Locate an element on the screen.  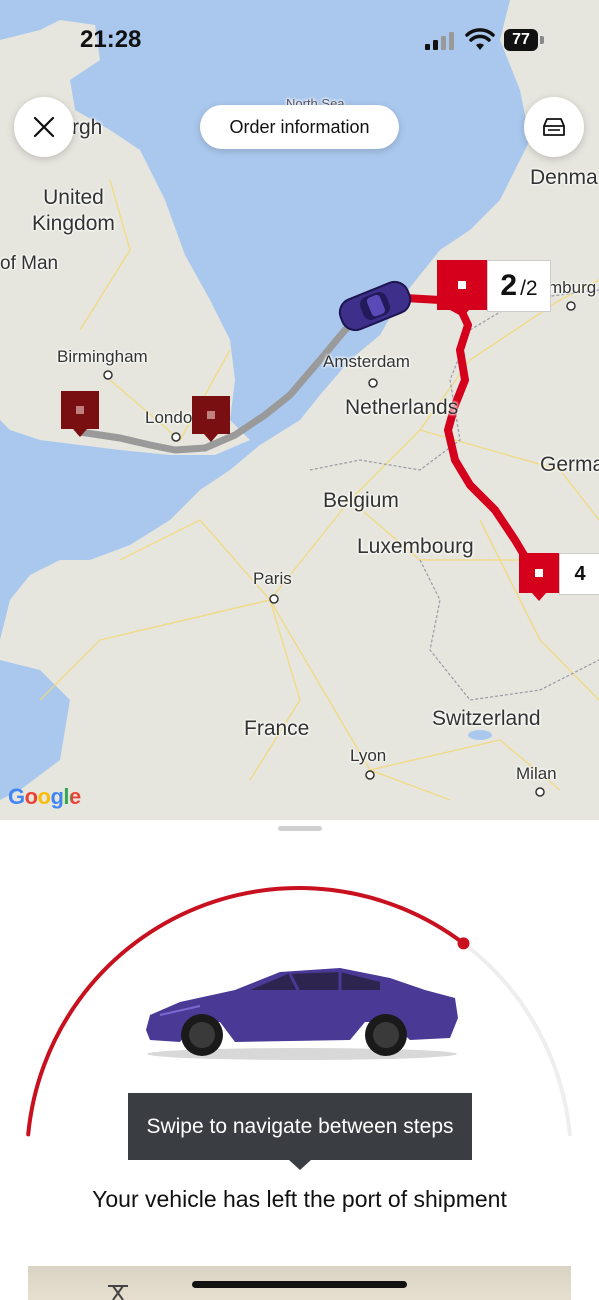
map-label-netherlands: Netherlands is located at coordinates (402, 407).